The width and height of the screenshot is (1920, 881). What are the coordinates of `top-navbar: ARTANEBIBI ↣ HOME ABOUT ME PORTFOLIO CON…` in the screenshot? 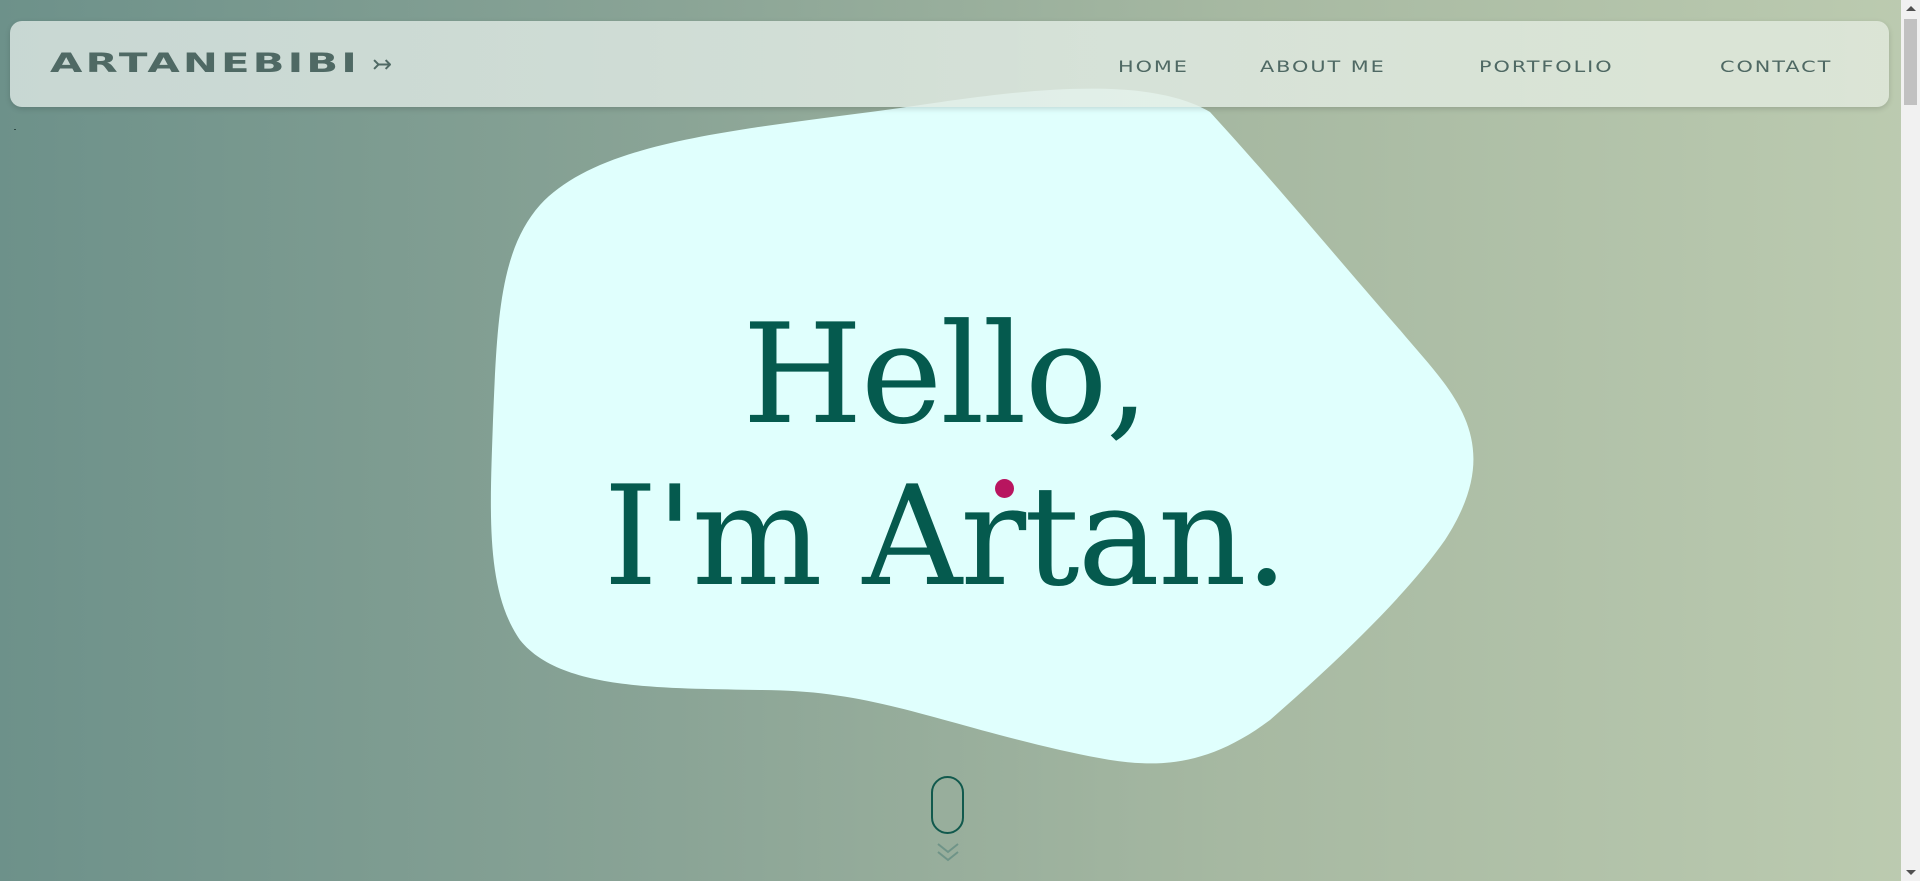 It's located at (949, 64).